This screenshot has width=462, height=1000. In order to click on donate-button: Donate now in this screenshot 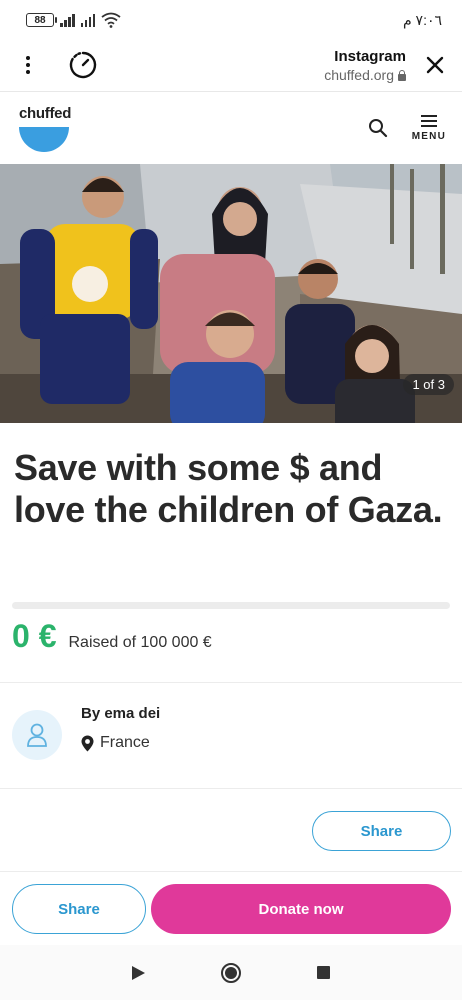, I will do `click(301, 909)`.